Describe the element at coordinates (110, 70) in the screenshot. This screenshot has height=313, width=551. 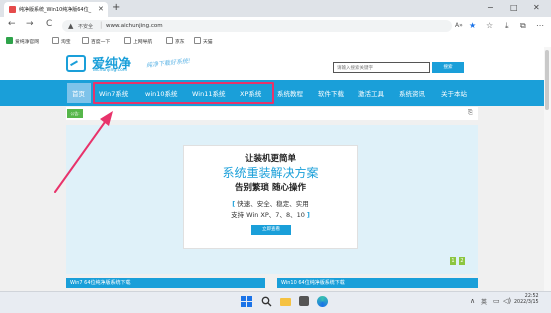
I see `site-logo-domain: aichunjing.com` at that location.